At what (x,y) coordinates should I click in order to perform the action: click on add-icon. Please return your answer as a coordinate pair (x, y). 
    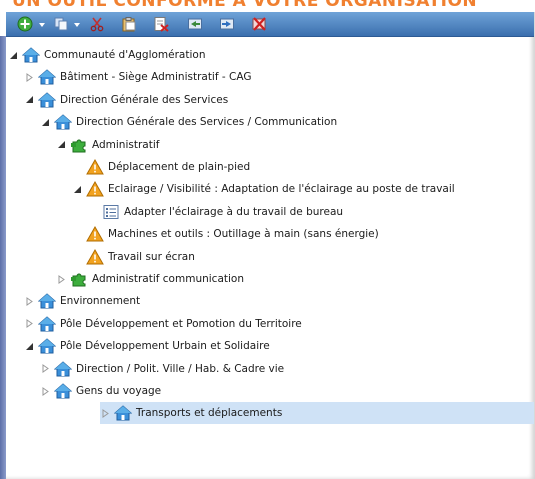
    Looking at the image, I should click on (25, 24).